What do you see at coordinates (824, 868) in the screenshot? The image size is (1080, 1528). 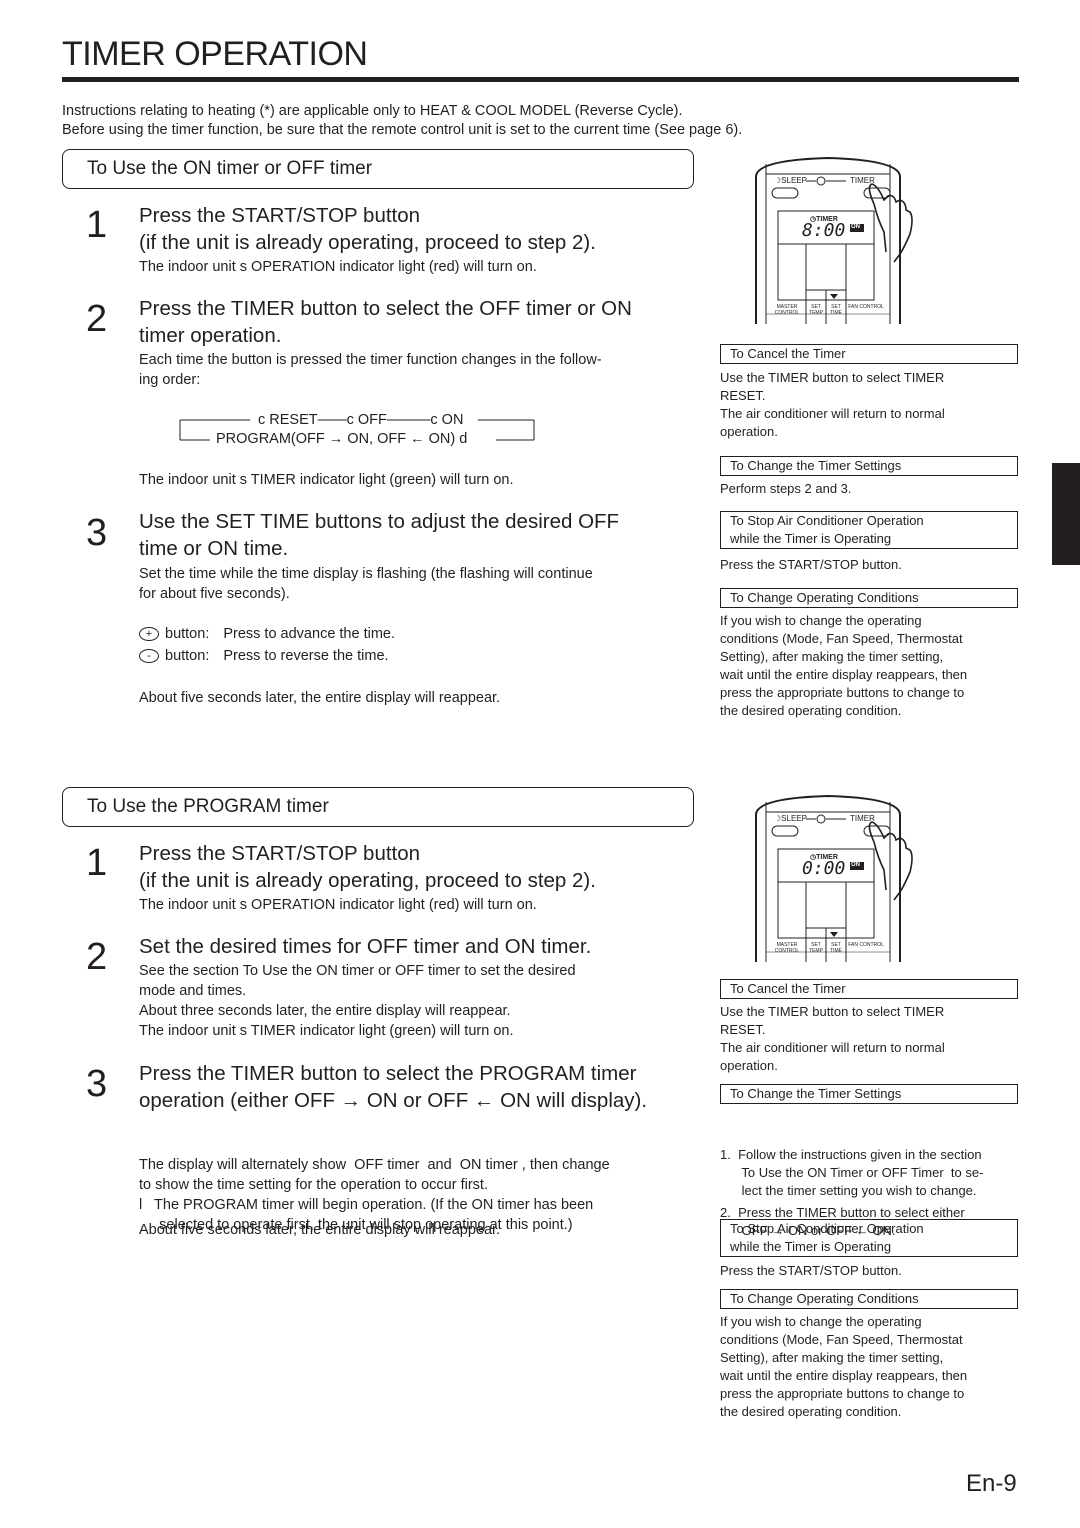 I see `display-time: 0:00` at bounding box center [824, 868].